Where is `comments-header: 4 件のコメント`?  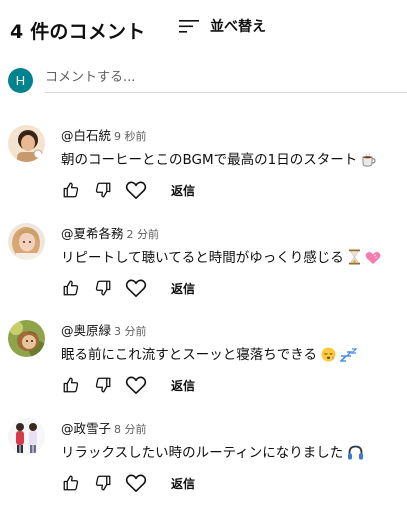 comments-header: 4 件のコメント is located at coordinates (77, 30).